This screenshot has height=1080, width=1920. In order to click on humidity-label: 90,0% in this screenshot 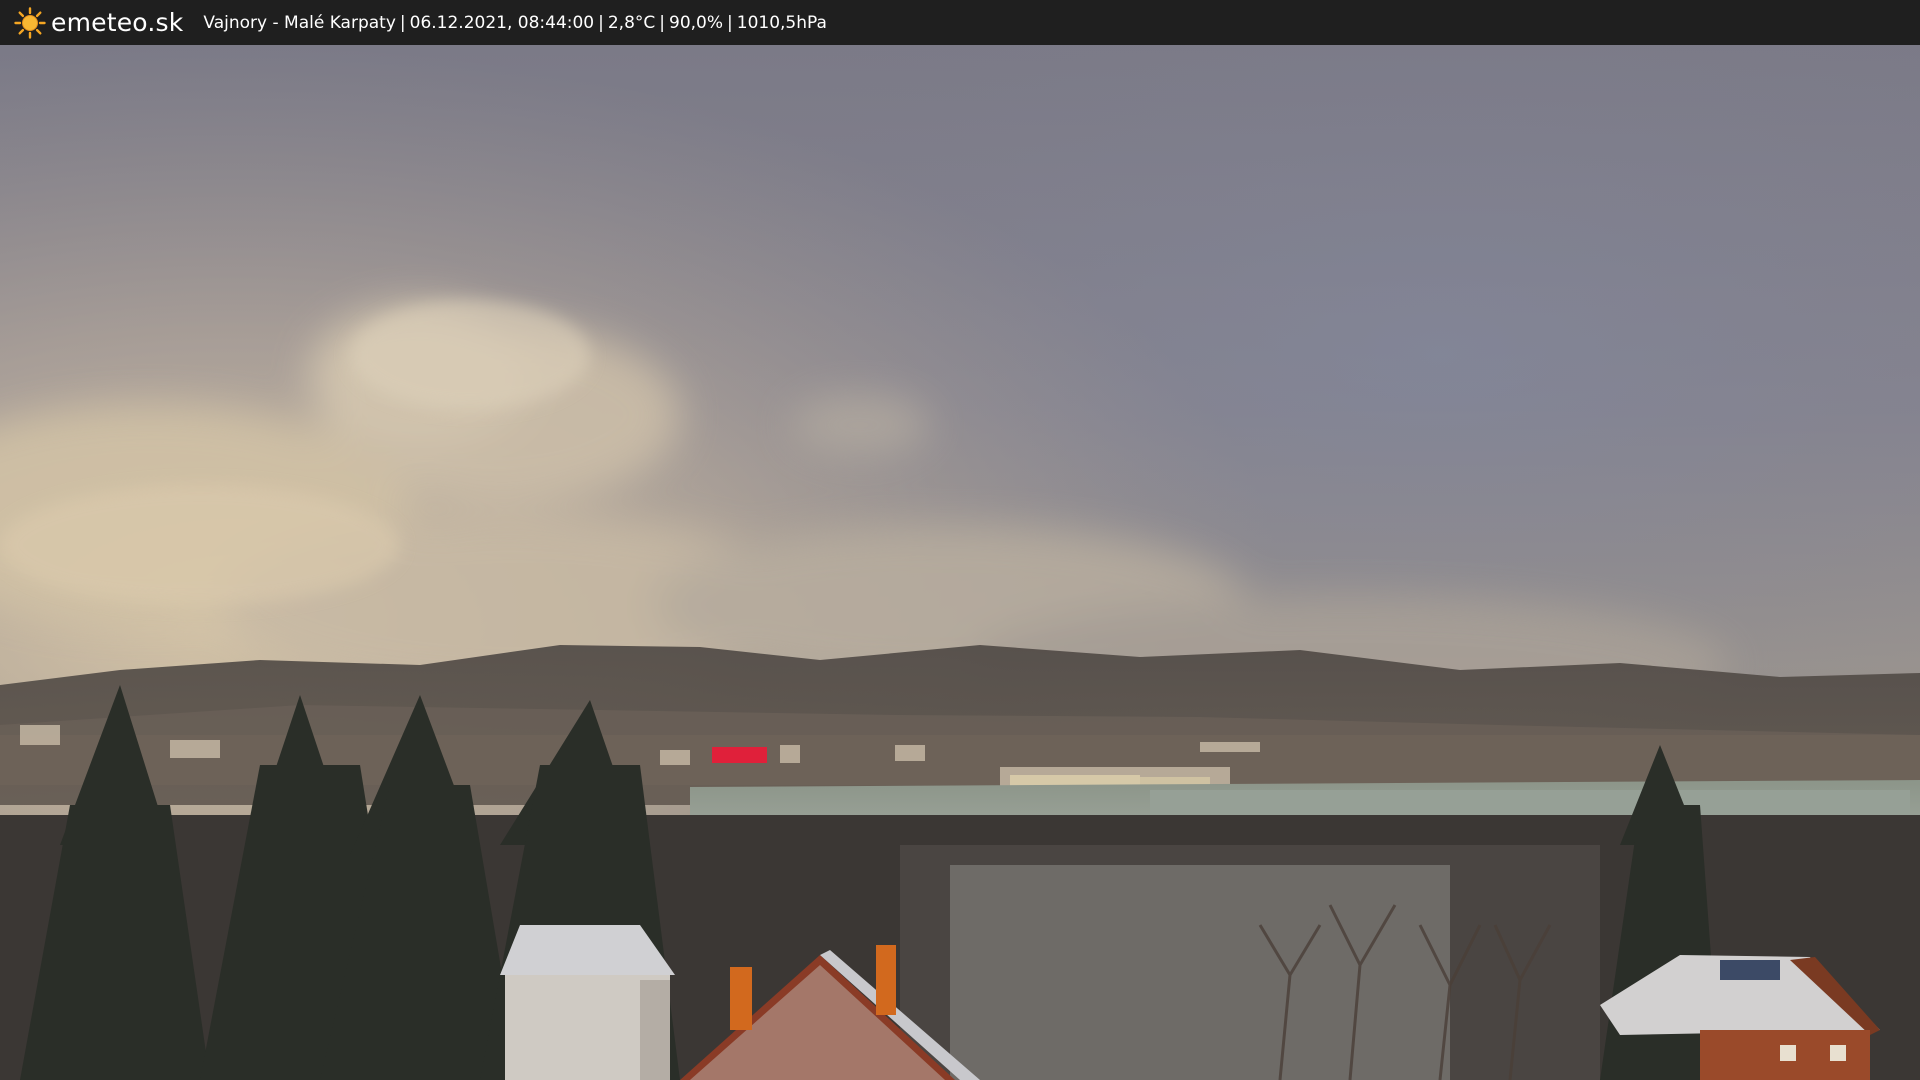, I will do `click(696, 22)`.